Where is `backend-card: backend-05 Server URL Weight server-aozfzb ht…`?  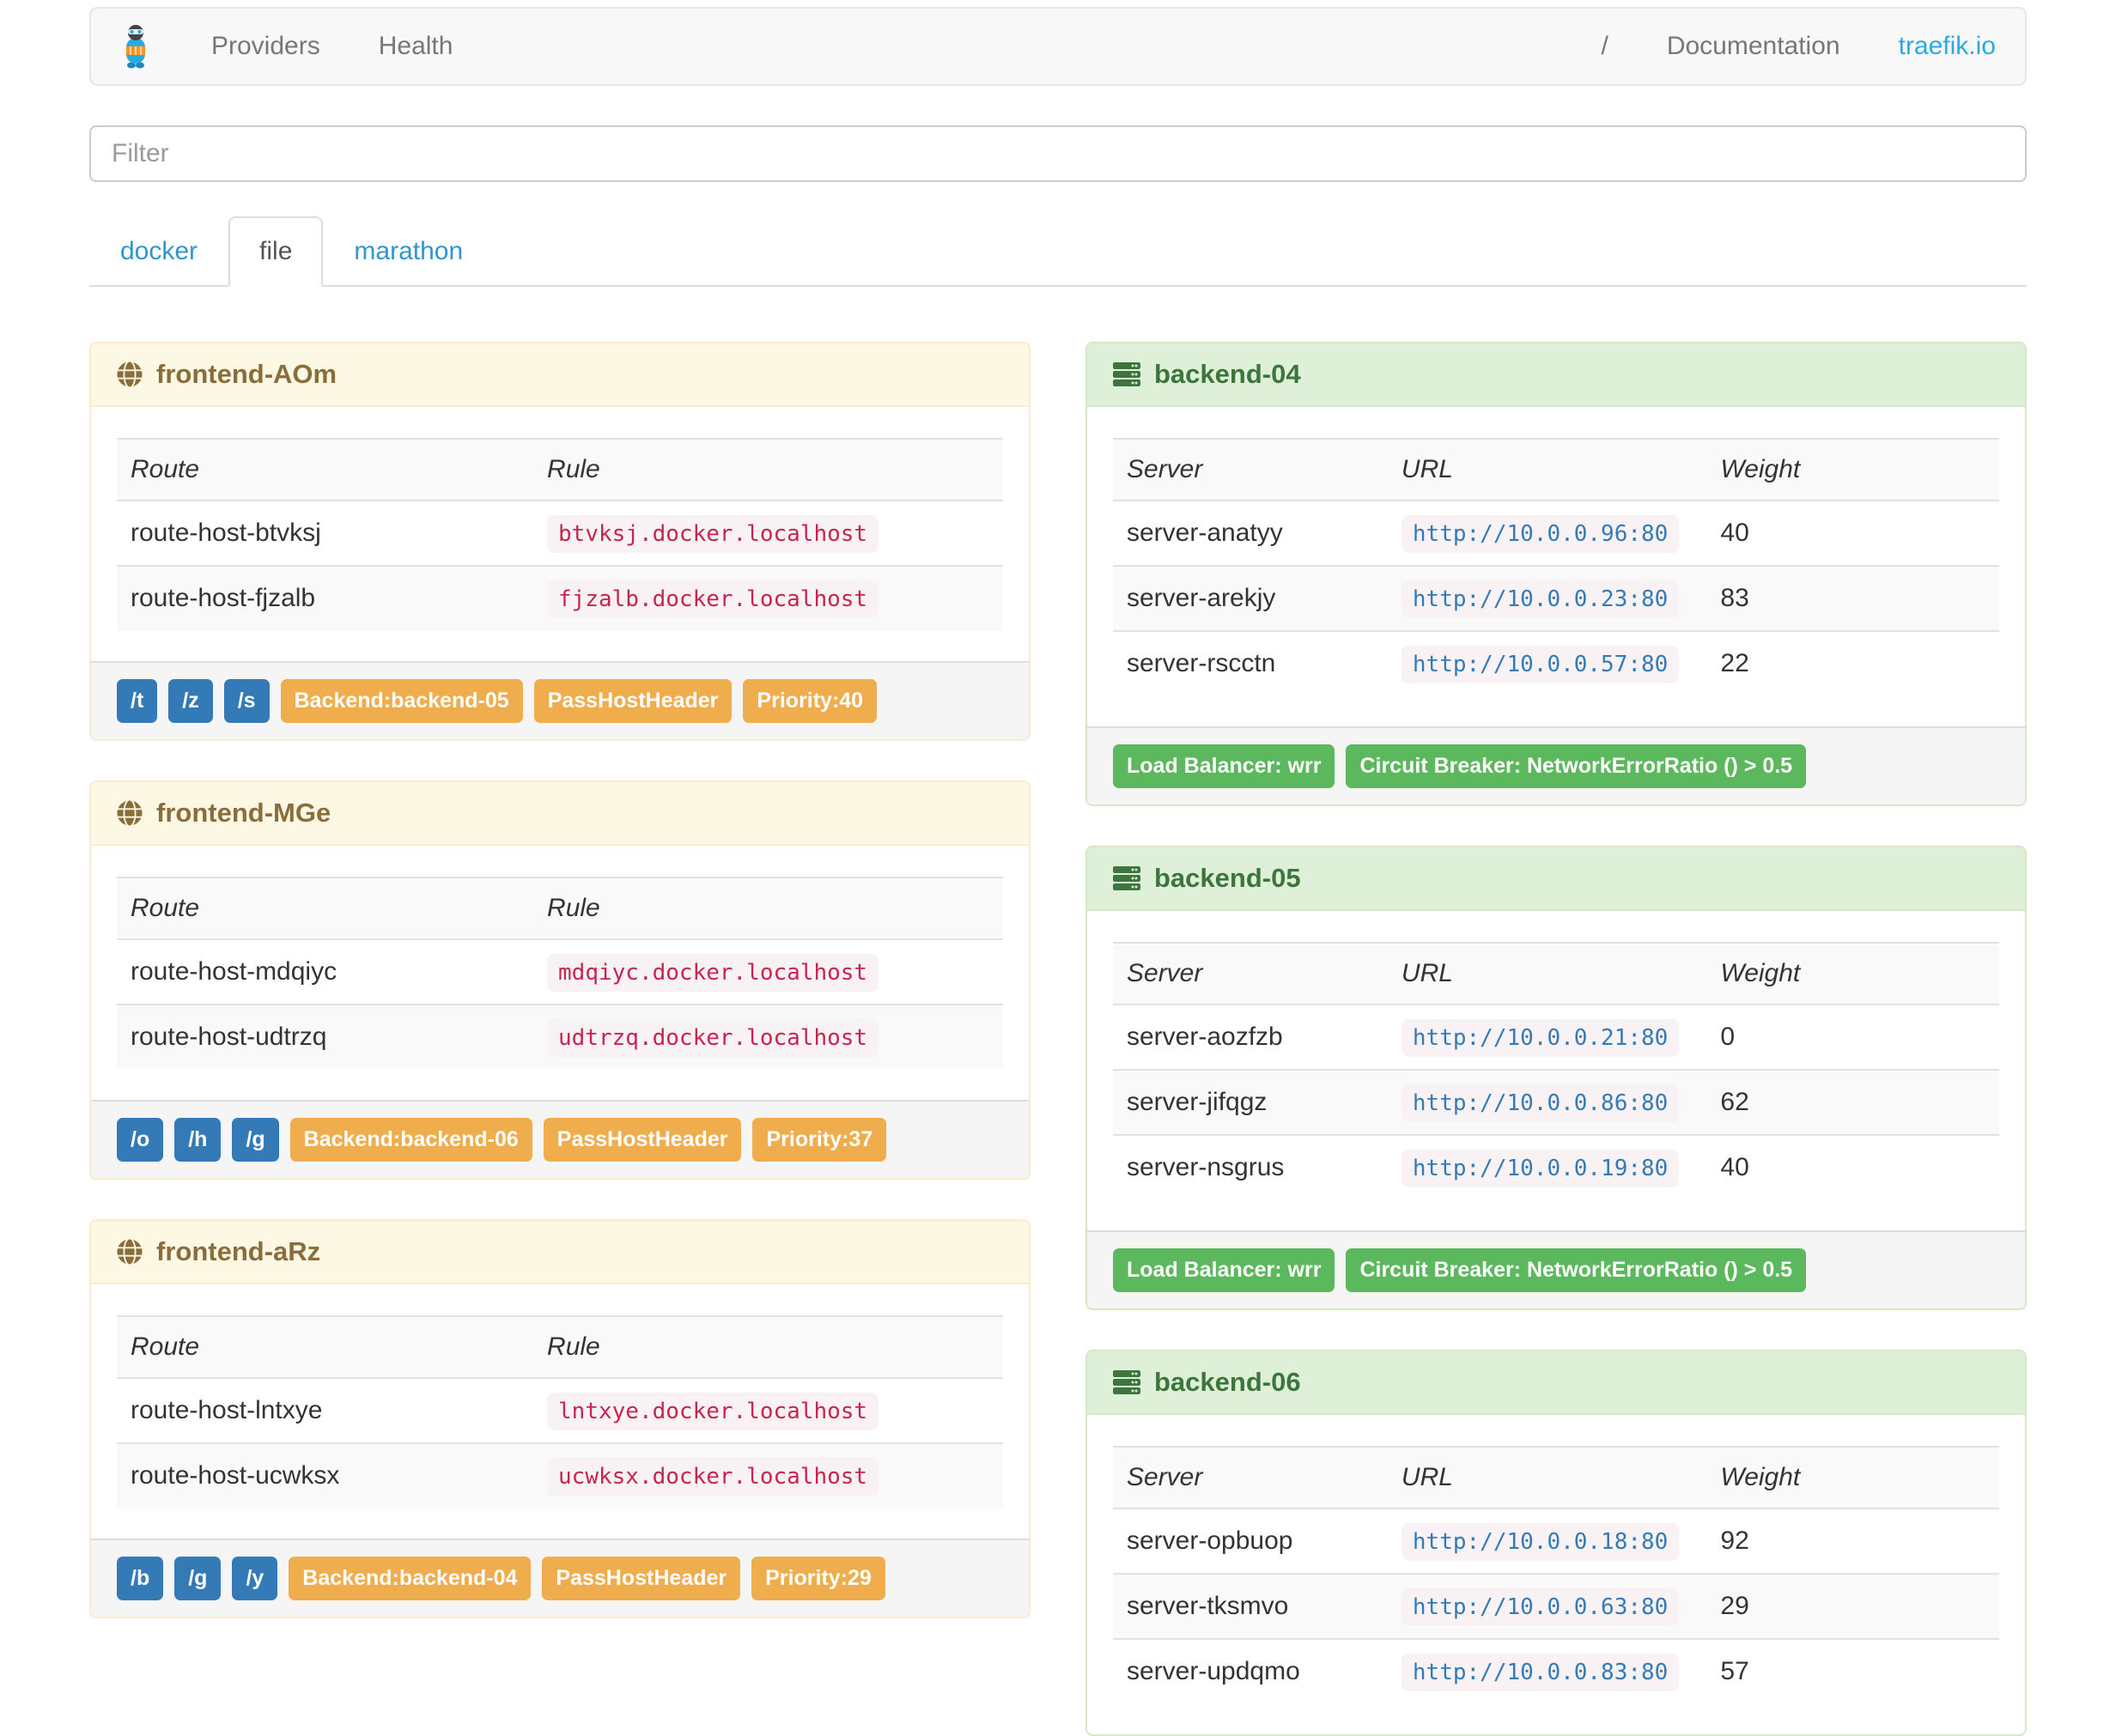
backend-card: backend-05 Server URL Weight server-aozfzb ht… is located at coordinates (1556, 1078).